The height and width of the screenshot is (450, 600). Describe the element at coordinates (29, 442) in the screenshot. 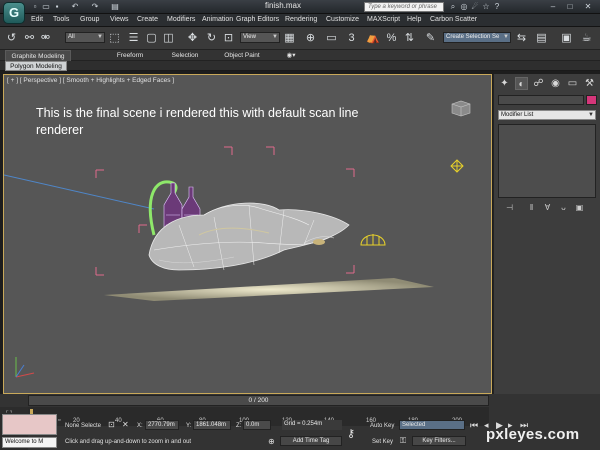

I see `maxscript-listener: Welcome to M` at that location.